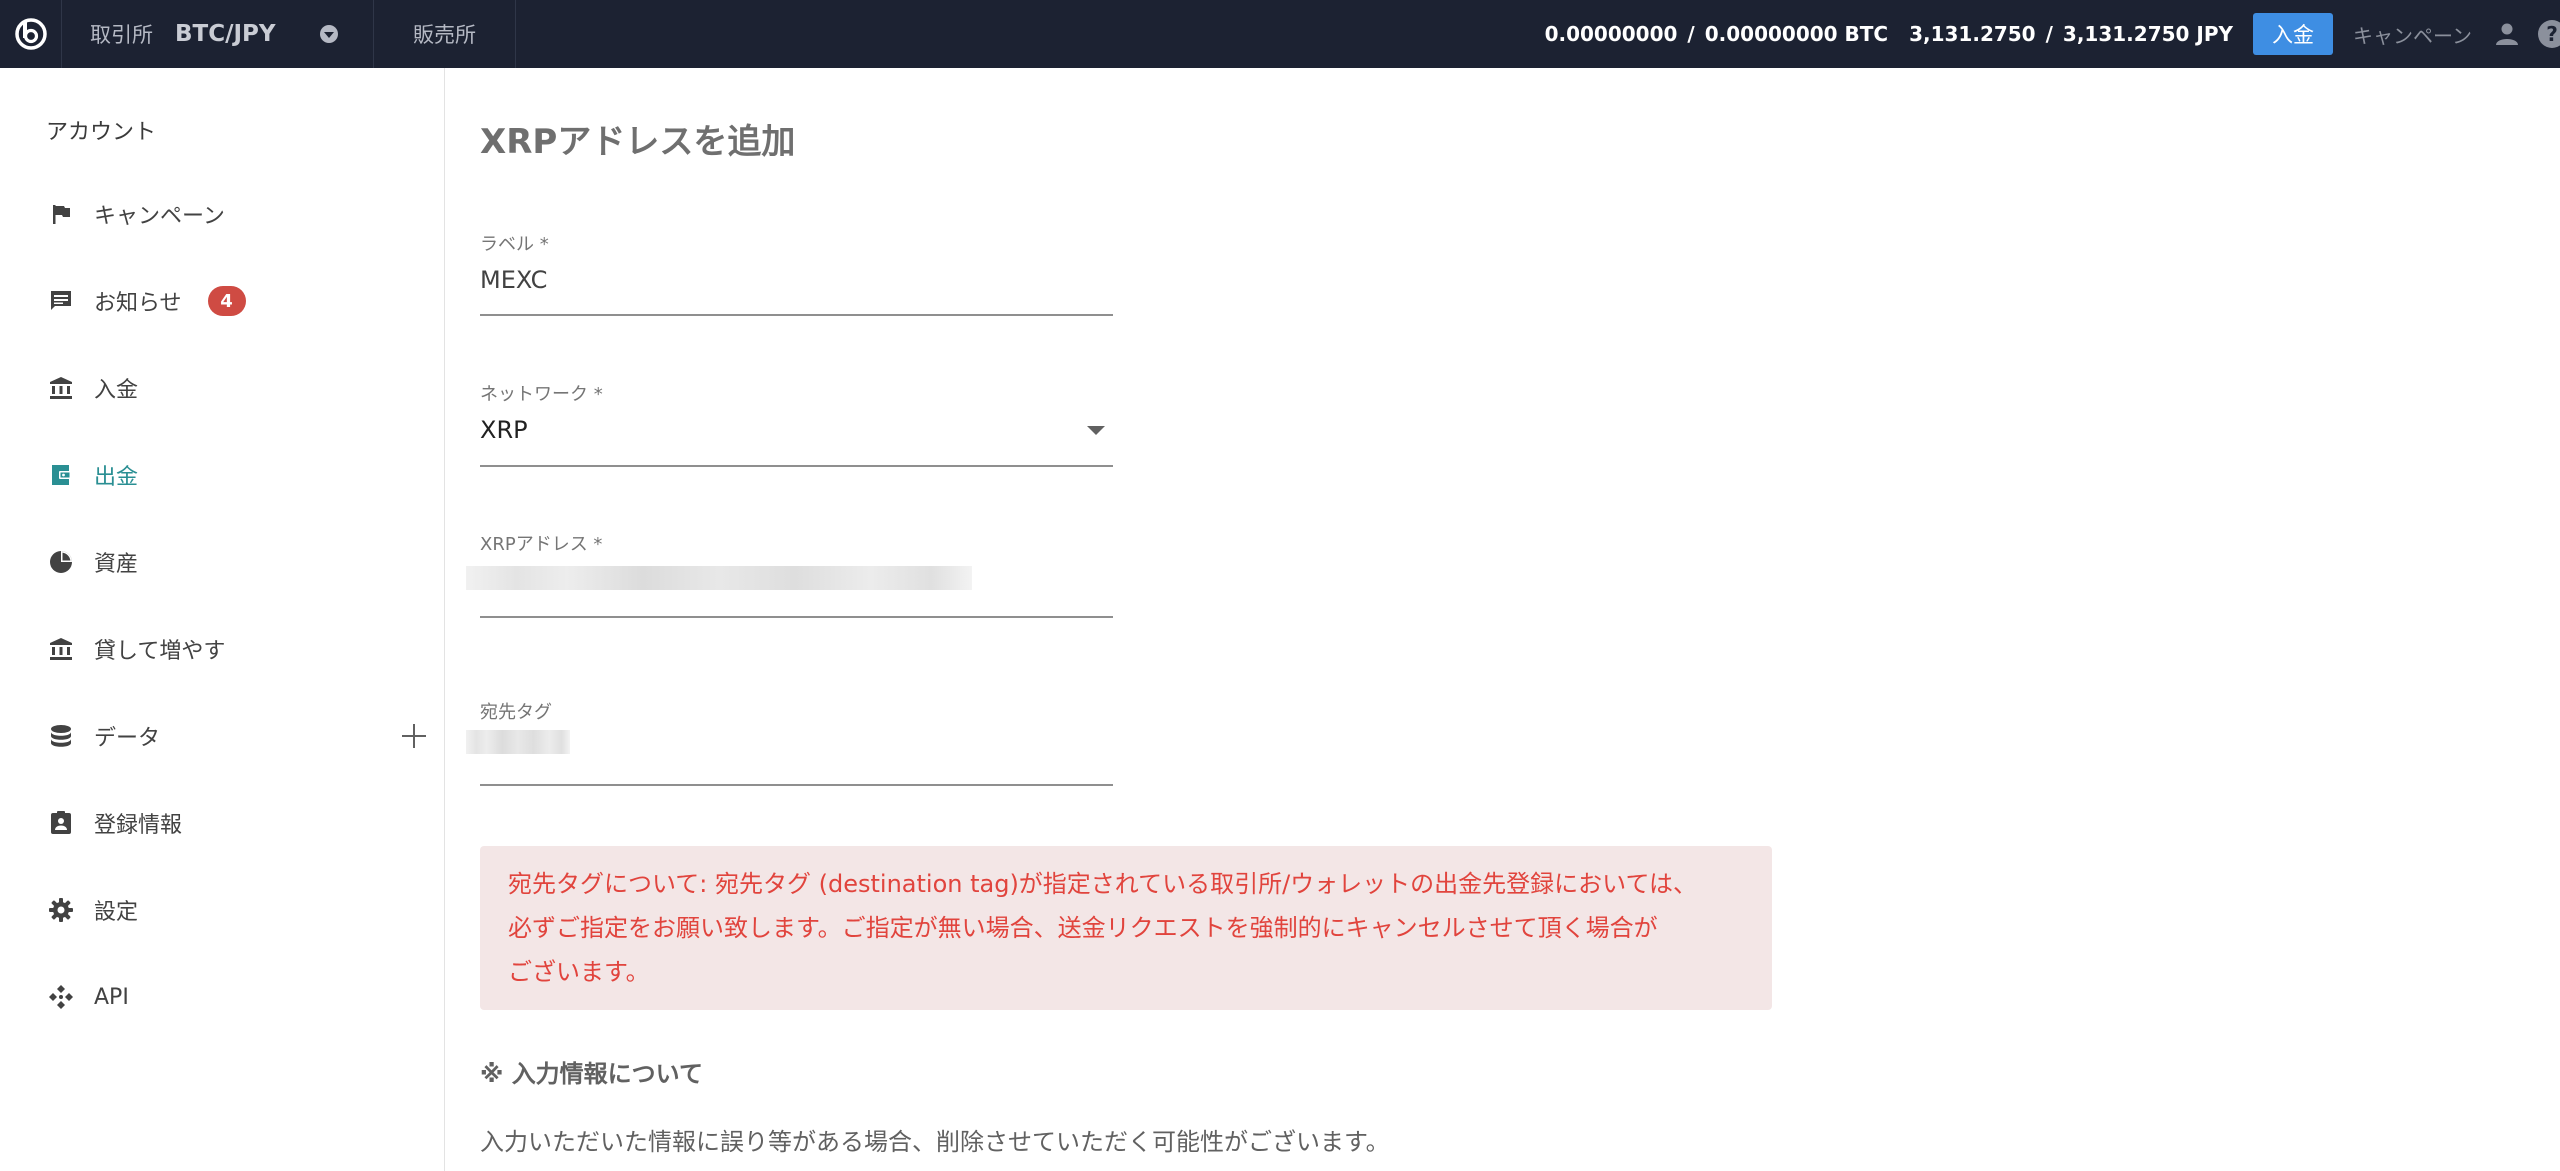 The height and width of the screenshot is (1171, 2560). I want to click on sidebar-item-label: お知らせ, so click(138, 303).